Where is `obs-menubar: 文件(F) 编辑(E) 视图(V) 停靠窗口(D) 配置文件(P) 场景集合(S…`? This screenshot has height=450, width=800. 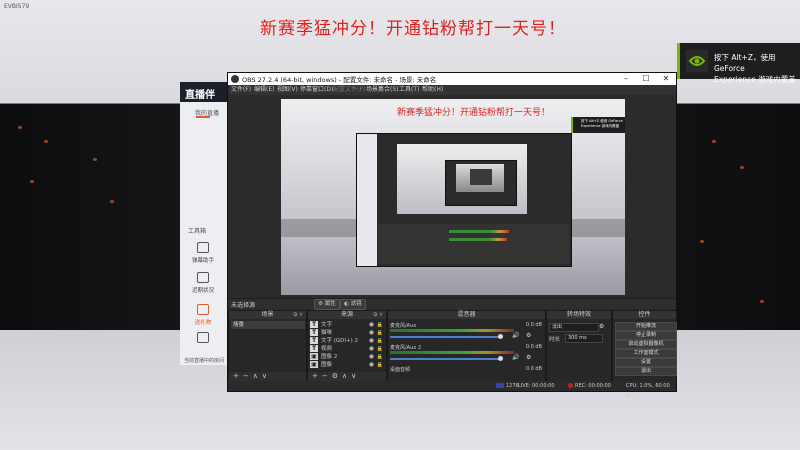
obs-menubar: 文件(F) 编辑(E) 视图(V) 停靠窗口(D) 配置文件(P) 场景集合(S… is located at coordinates (452, 90).